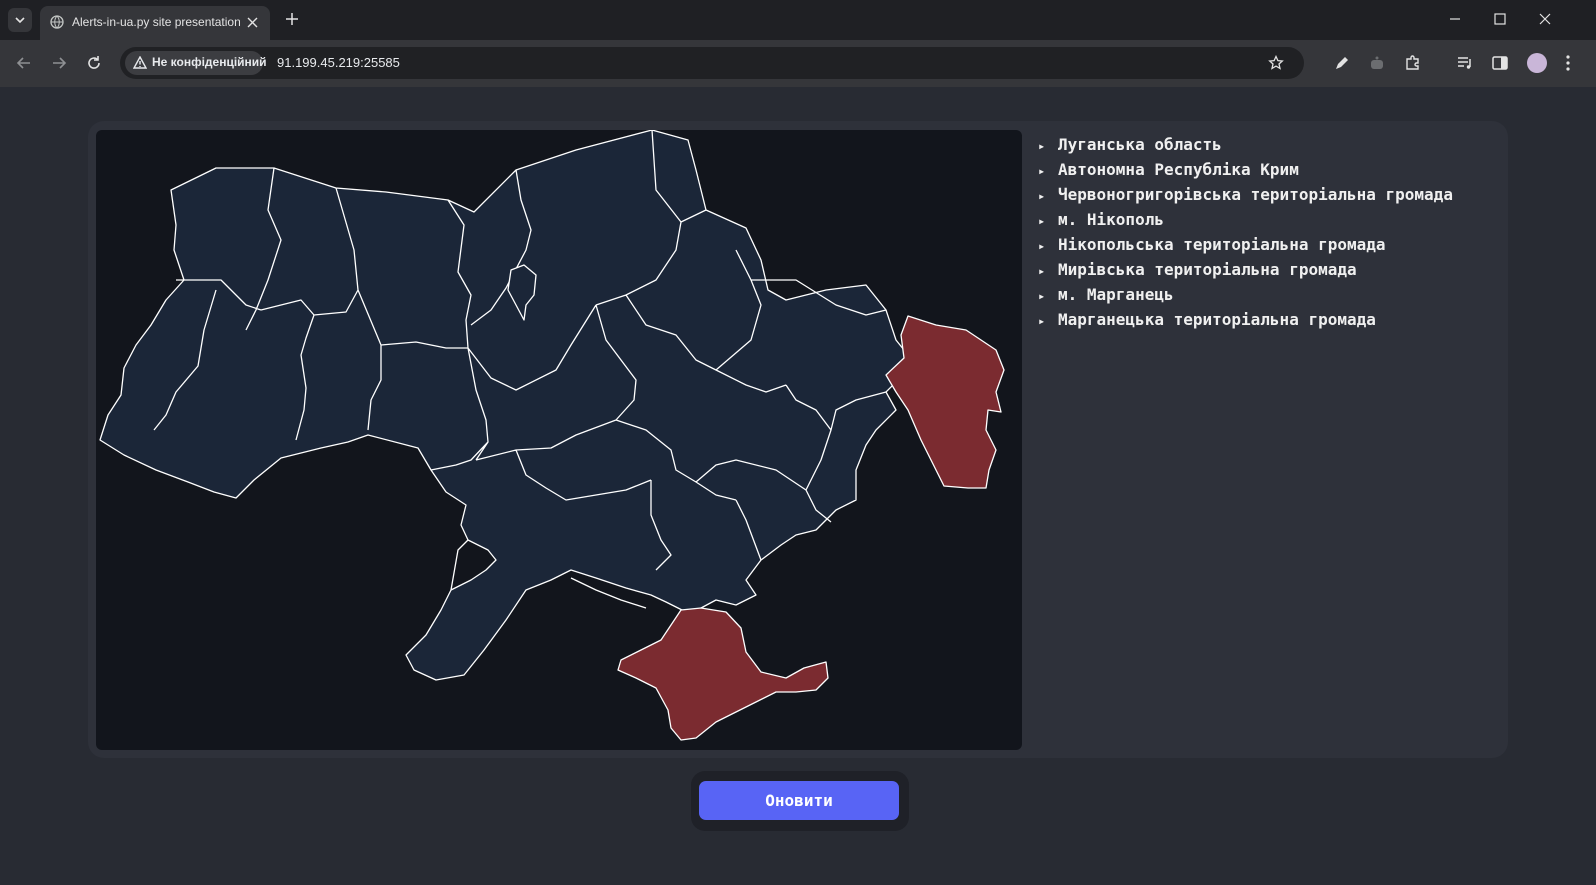 The height and width of the screenshot is (885, 1596). What do you see at coordinates (712, 63) in the screenshot?
I see `address-bar: Не конфіденційний 91.199.45.219:25585` at bounding box center [712, 63].